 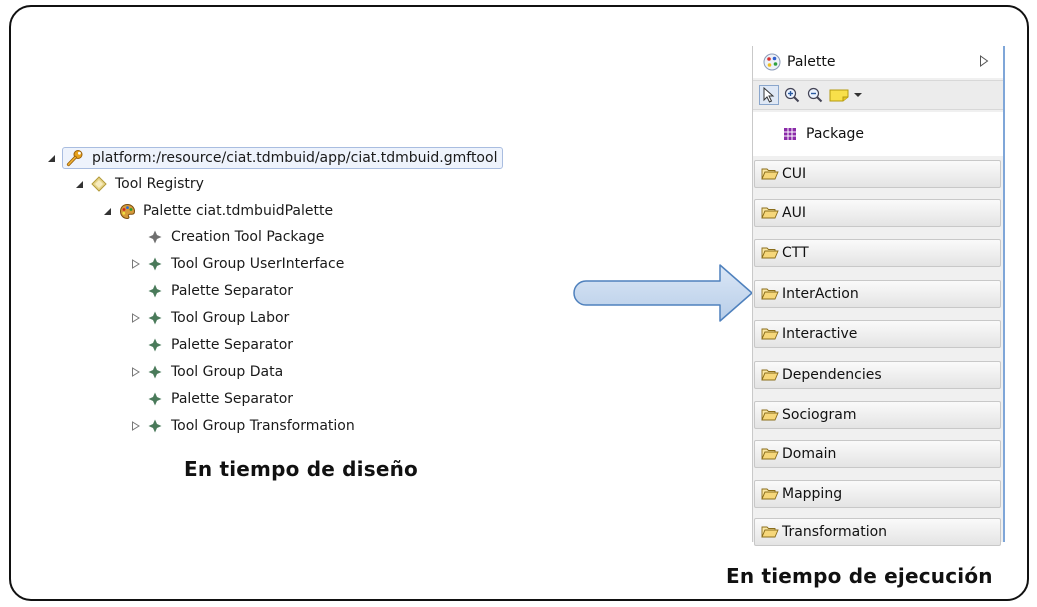 I want to click on drawer-domain: Domain, so click(x=877, y=454).